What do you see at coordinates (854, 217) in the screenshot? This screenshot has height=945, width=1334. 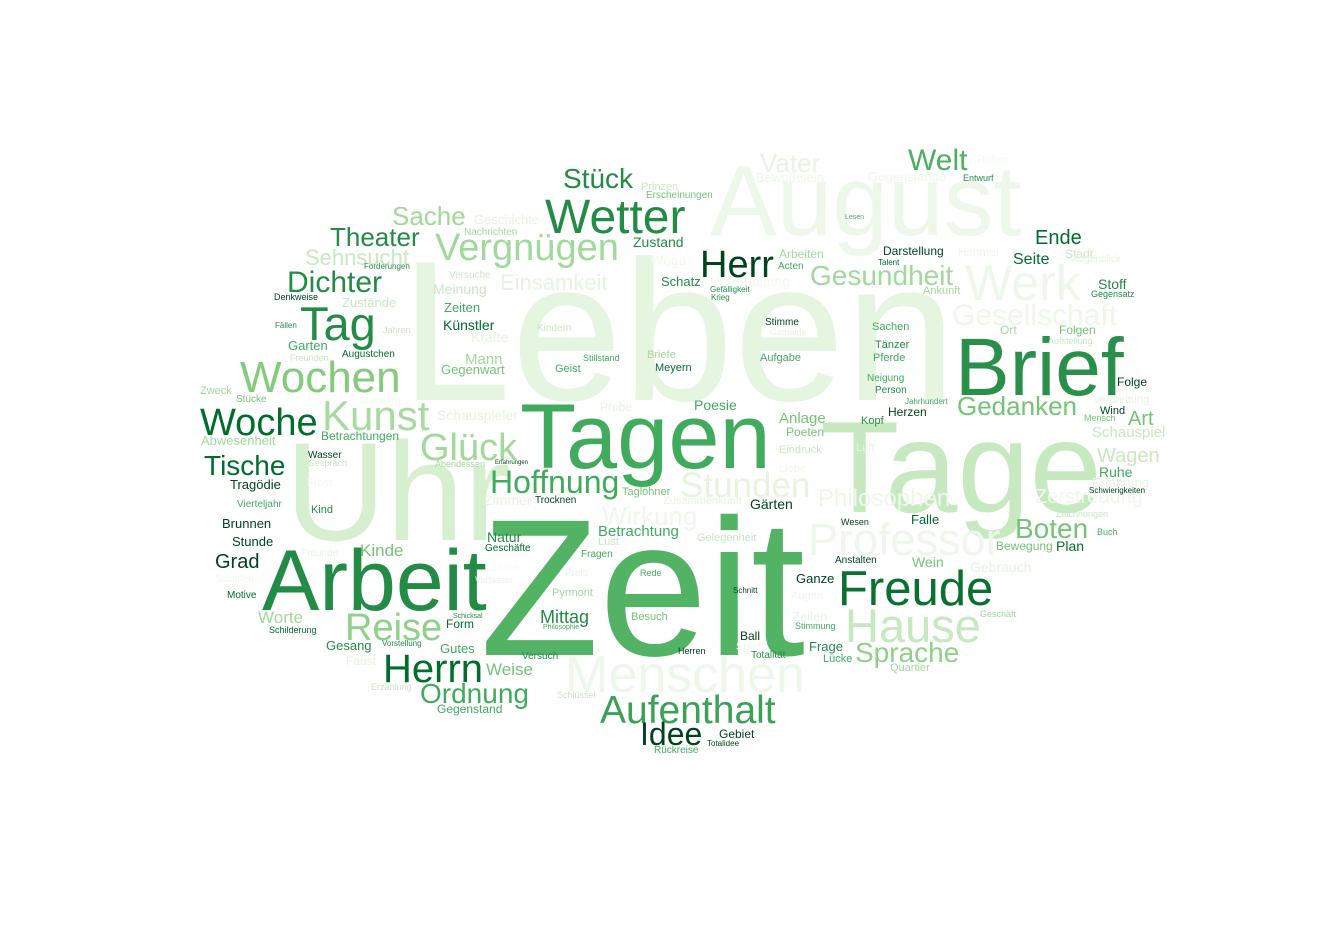 I see `word: Lesen` at bounding box center [854, 217].